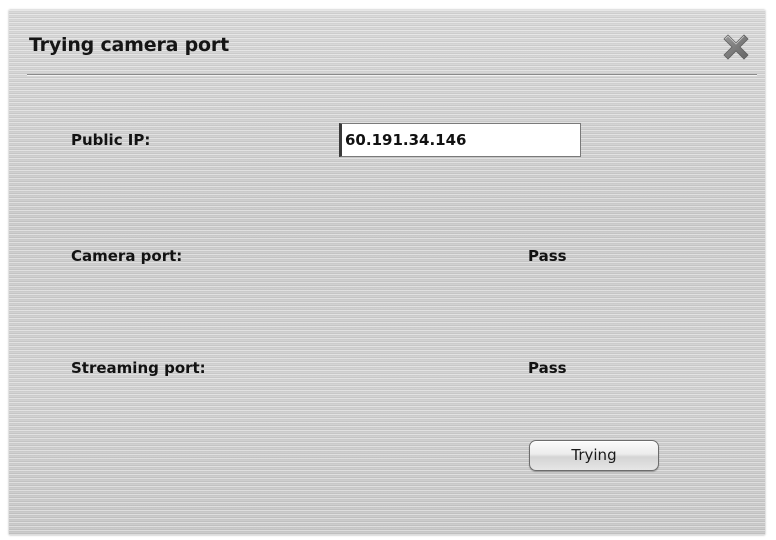  I want to click on camera-port-status: Pass, so click(547, 256).